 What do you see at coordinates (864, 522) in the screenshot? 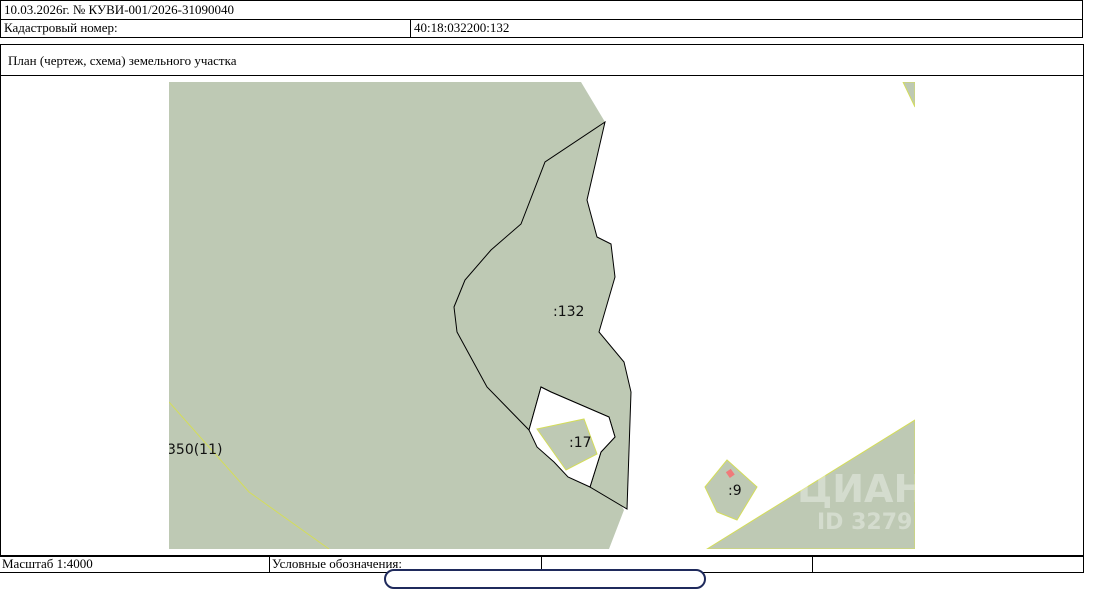
I see `watermark-id: ID 3279` at bounding box center [864, 522].